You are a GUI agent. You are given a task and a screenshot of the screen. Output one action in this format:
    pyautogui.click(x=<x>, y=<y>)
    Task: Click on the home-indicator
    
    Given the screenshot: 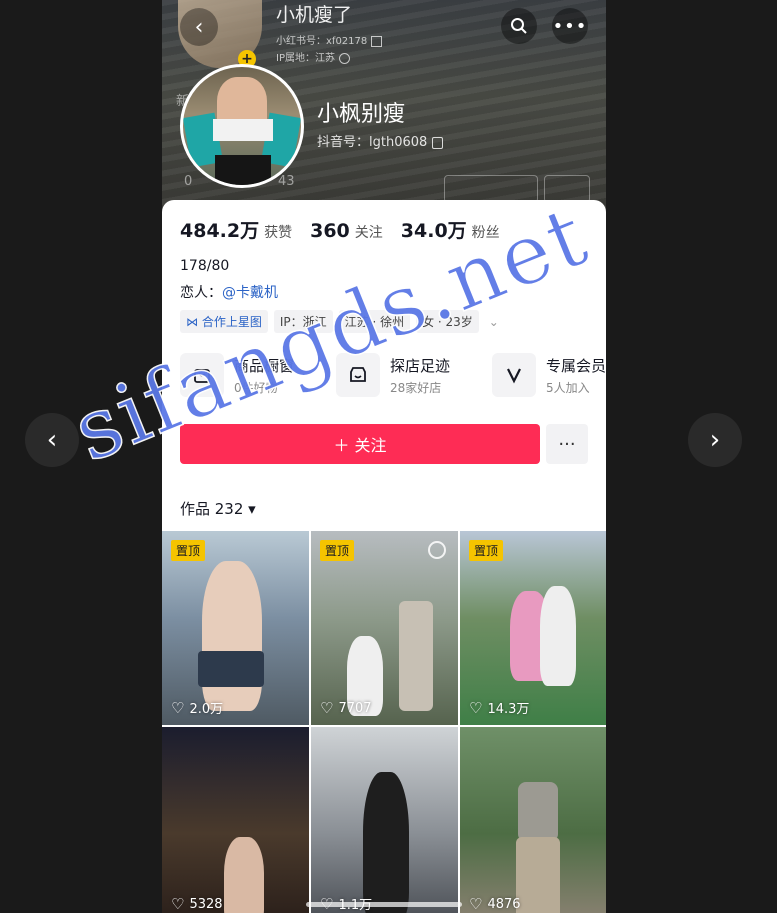 What is the action you would take?
    pyautogui.click(x=384, y=904)
    